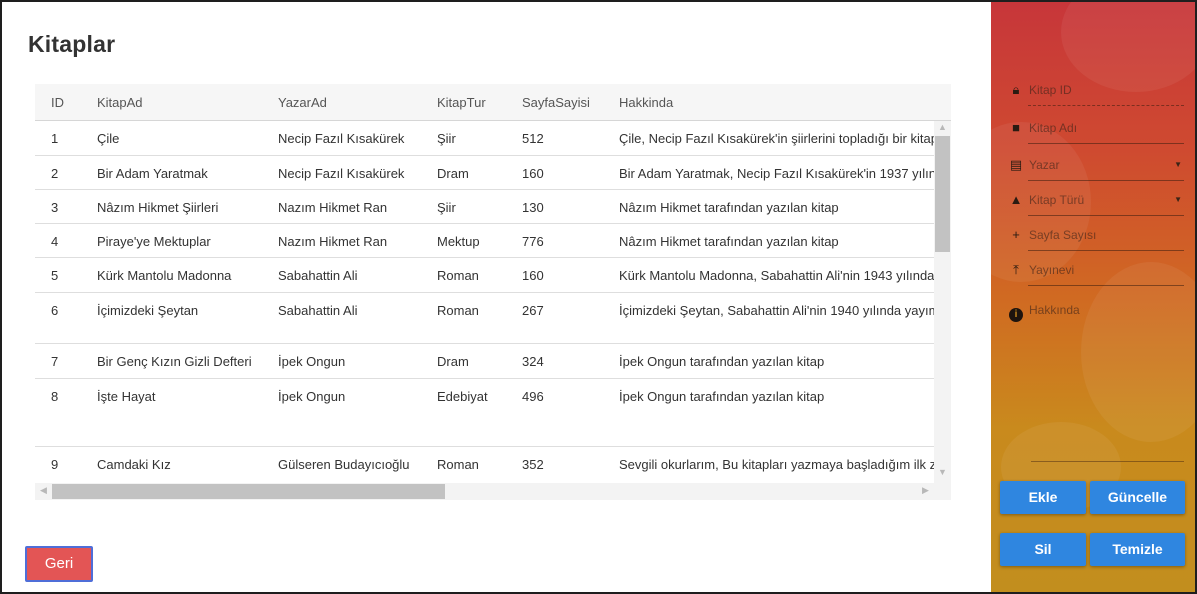  What do you see at coordinates (1057, 200) in the screenshot?
I see `kitap-turu-placeholder: Kitap Türü` at bounding box center [1057, 200].